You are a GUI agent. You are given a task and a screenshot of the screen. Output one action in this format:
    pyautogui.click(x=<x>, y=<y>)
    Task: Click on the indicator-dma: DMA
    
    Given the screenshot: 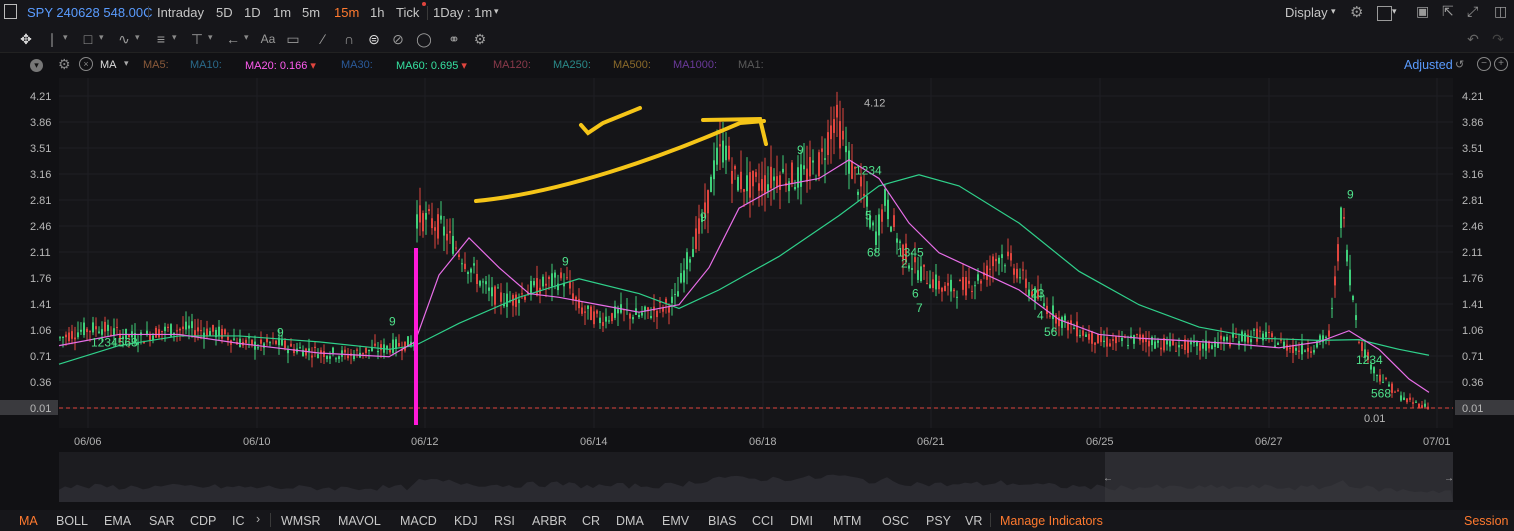 What is the action you would take?
    pyautogui.click(x=630, y=521)
    